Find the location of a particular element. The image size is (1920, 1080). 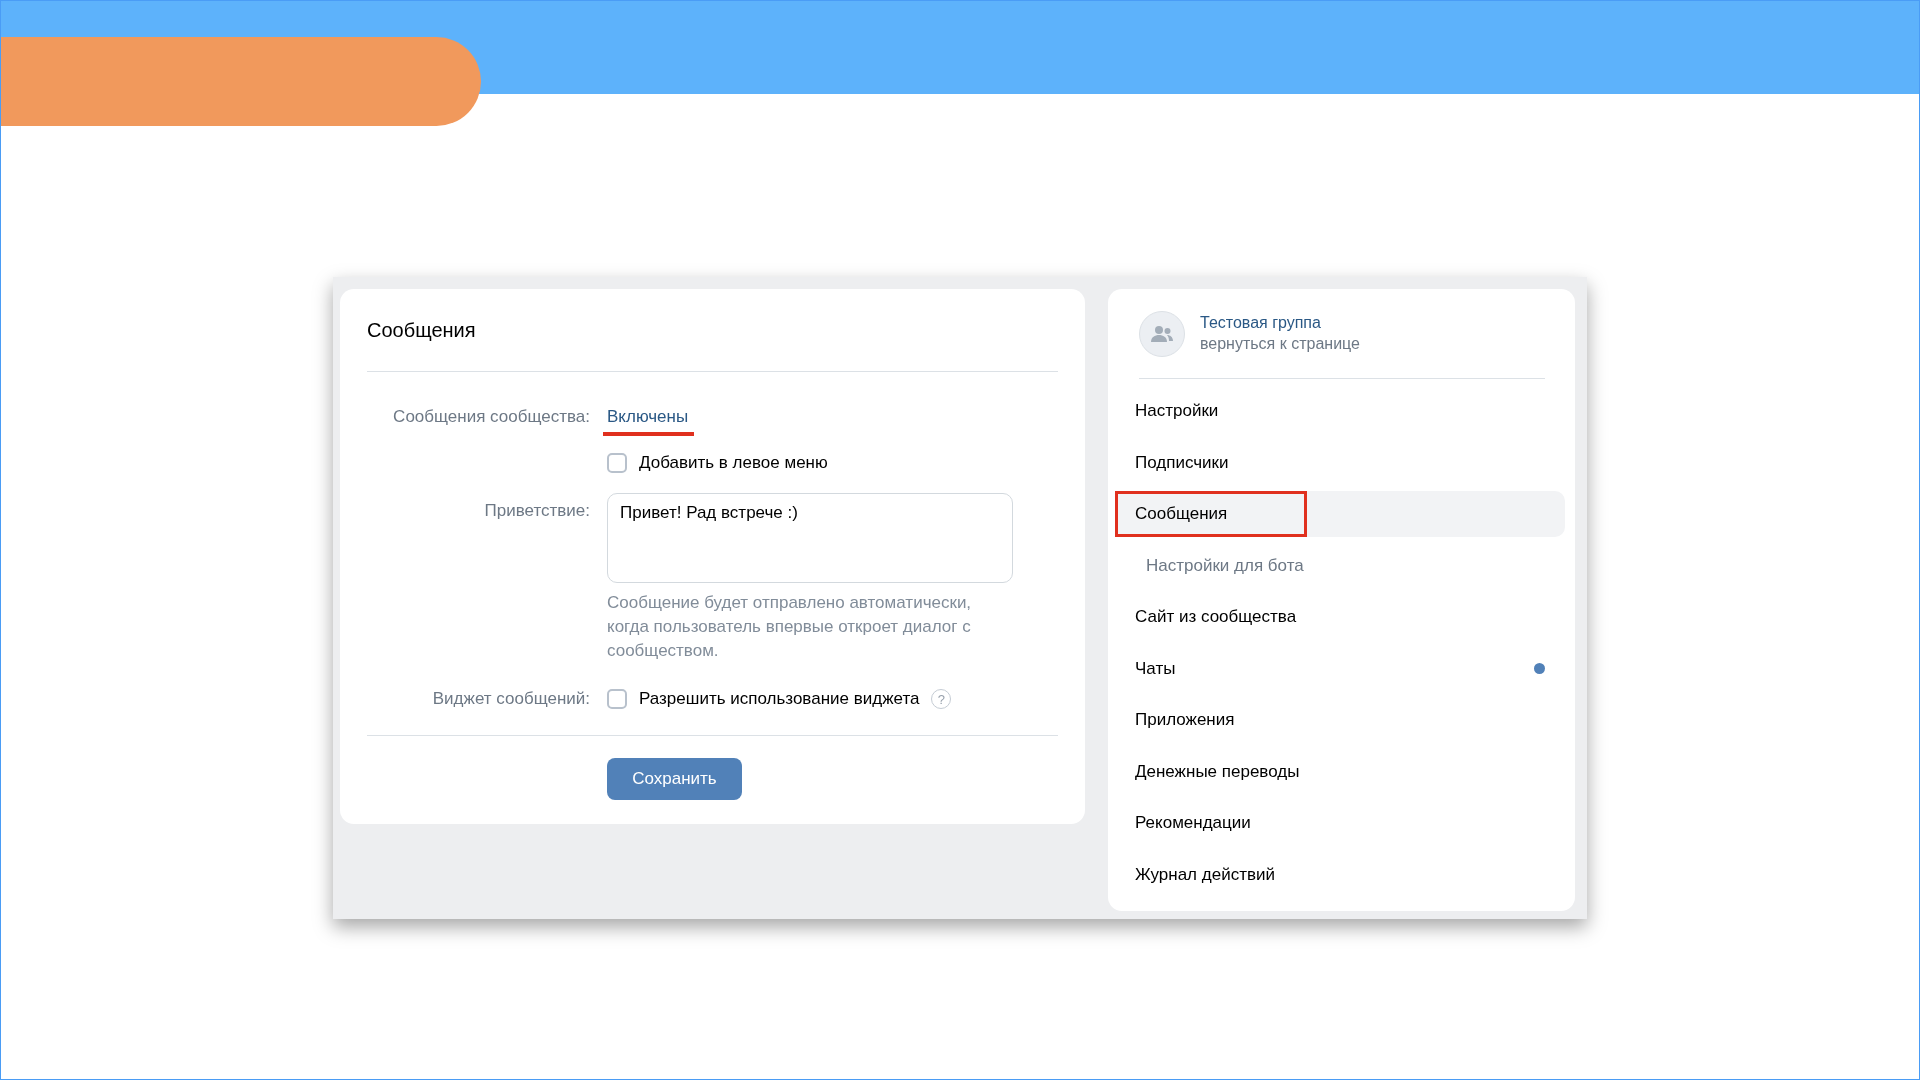

menu-item-label: Сайт из сообщества is located at coordinates (1216, 617).